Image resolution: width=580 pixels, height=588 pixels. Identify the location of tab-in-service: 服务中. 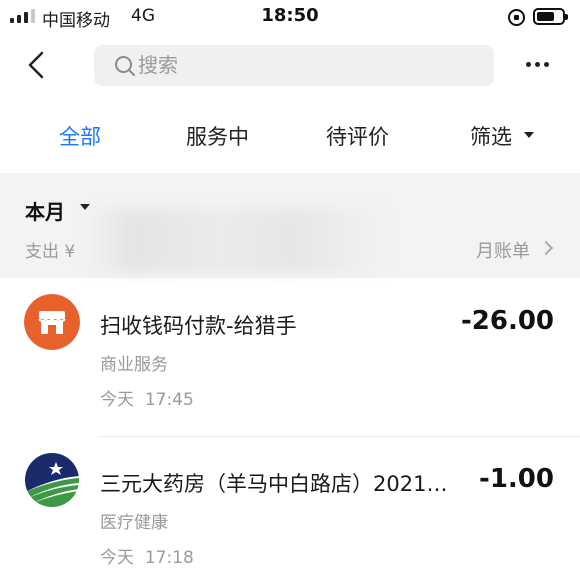
(217, 136).